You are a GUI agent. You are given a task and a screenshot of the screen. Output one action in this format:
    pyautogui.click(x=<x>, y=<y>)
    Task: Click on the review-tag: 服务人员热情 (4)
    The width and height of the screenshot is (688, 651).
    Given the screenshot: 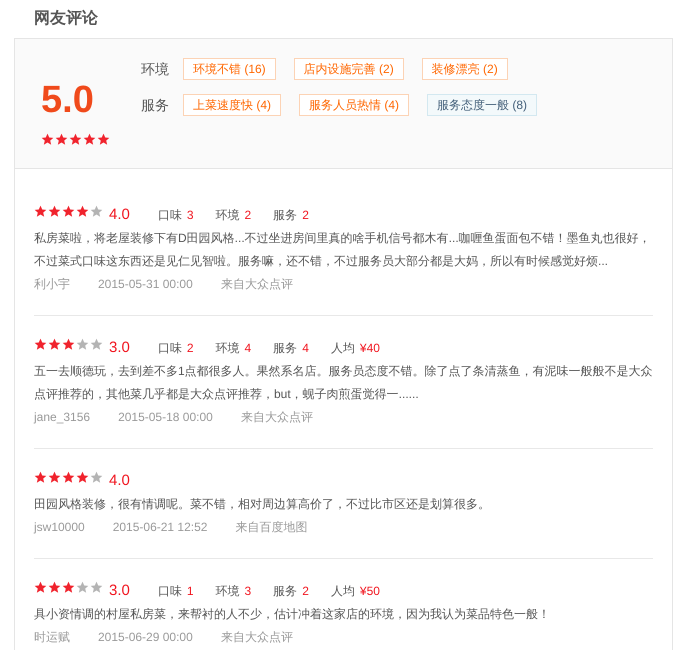 What is the action you would take?
    pyautogui.click(x=354, y=105)
    